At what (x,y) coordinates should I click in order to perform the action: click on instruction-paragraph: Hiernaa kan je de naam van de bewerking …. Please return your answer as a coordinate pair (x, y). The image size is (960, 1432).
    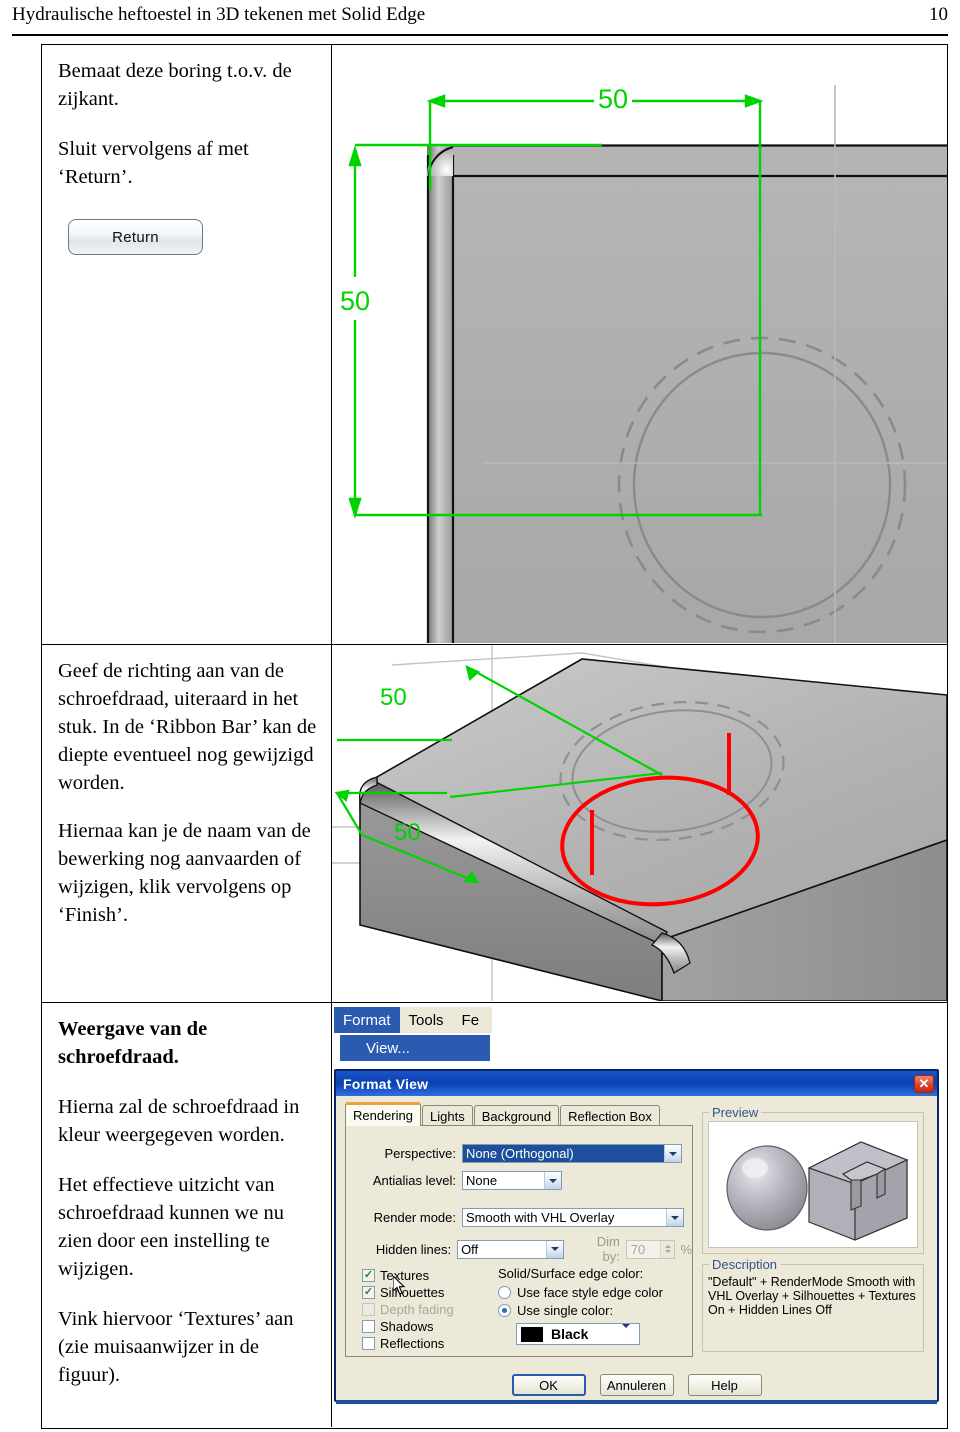
    Looking at the image, I should click on (184, 873).